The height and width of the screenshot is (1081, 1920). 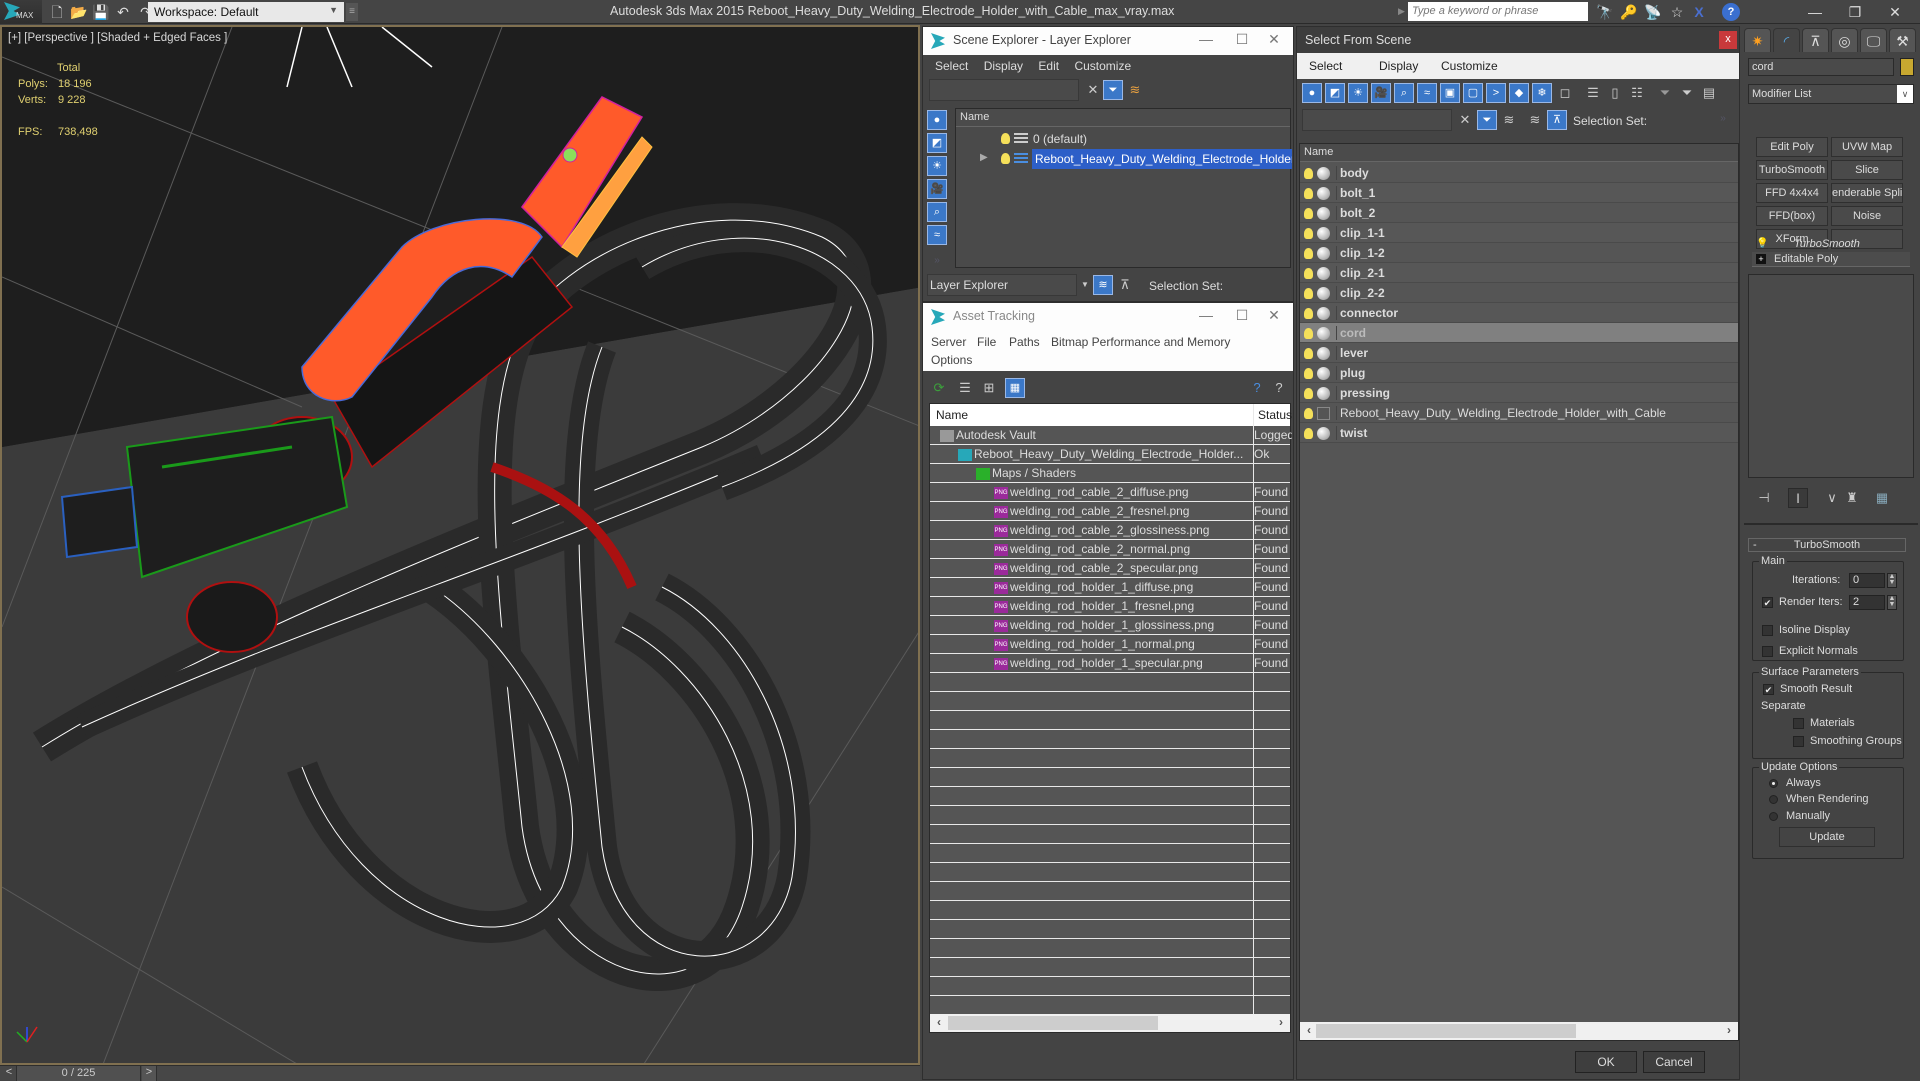 I want to click on modifier-list-dropdown: Modifier List ∨, so click(x=1831, y=94).